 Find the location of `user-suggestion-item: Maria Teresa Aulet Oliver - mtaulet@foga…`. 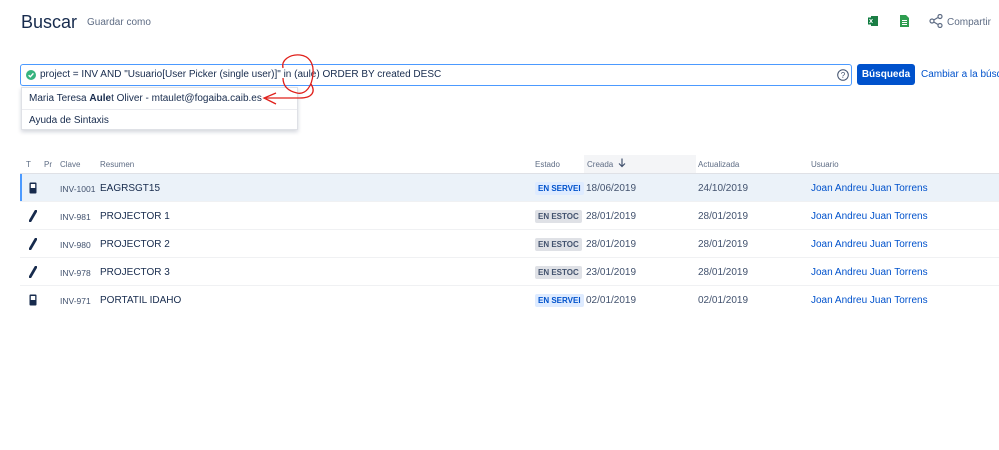

user-suggestion-item: Maria Teresa Aulet Oliver - mtaulet@foga… is located at coordinates (145, 98).